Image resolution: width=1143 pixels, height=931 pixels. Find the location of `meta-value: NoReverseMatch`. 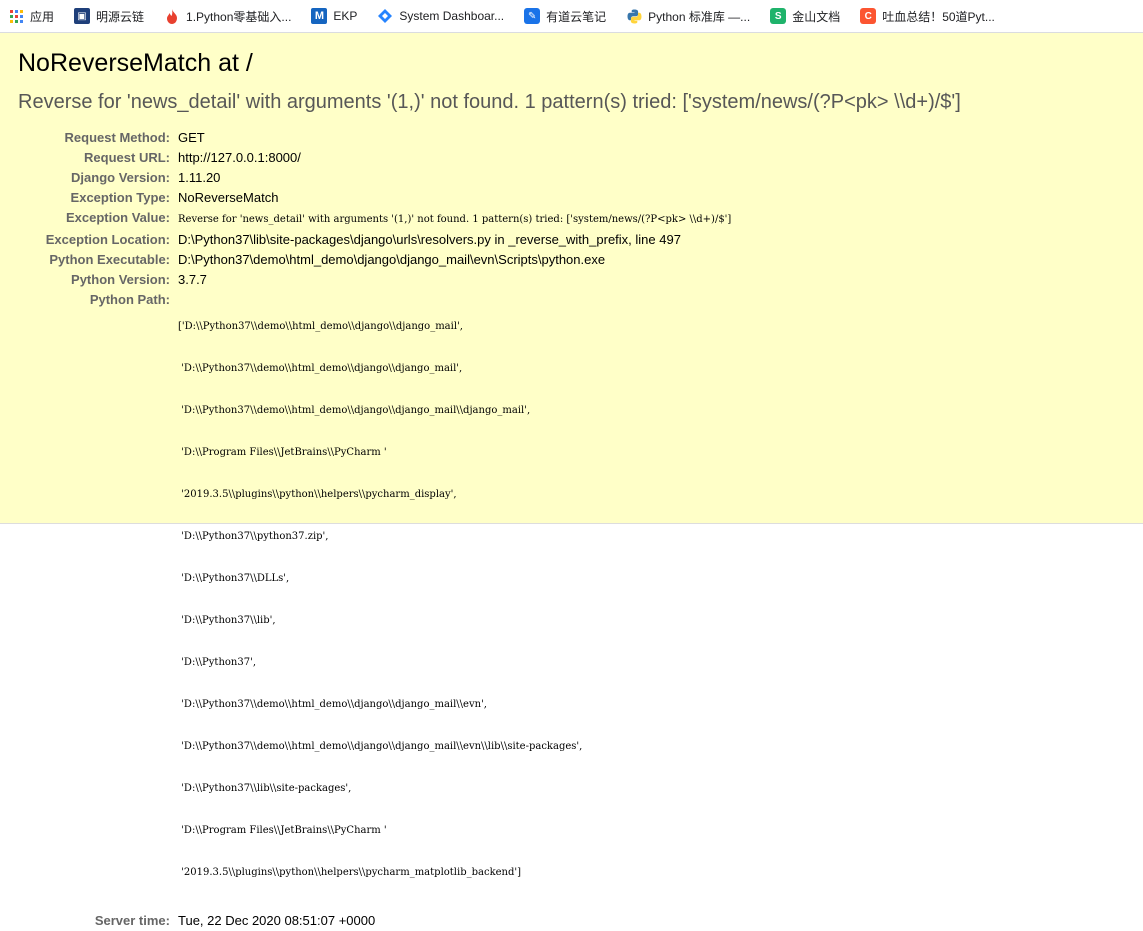

meta-value: NoReverseMatch is located at coordinates (228, 197).